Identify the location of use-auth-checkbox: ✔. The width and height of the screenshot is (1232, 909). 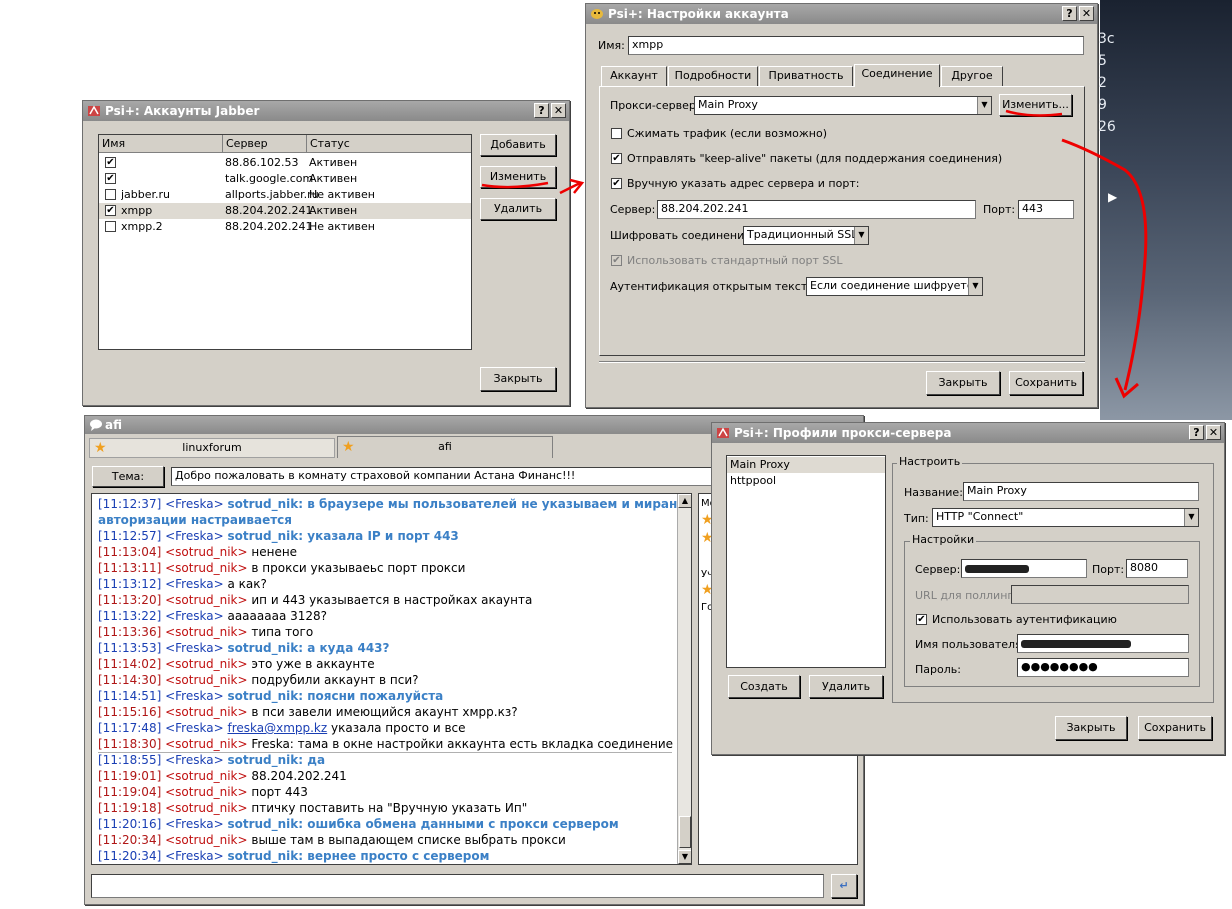
(921, 619).